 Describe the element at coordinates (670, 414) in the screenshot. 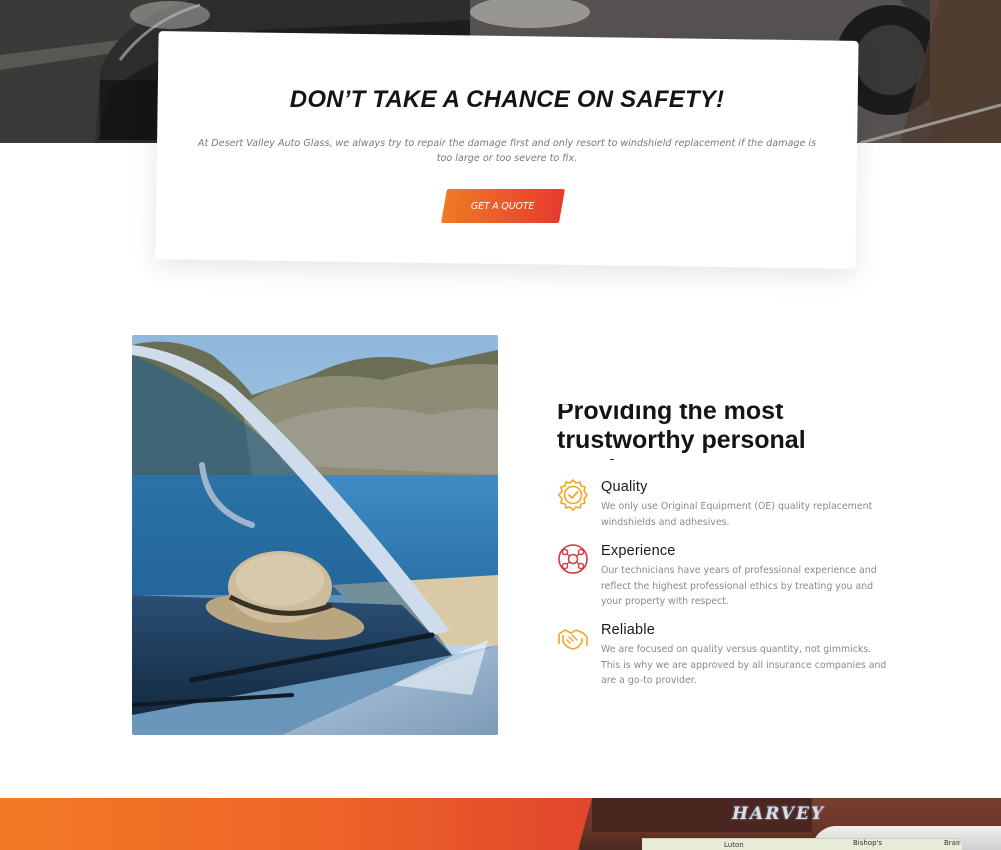

I see `service-heading-line1: Providing the most` at that location.